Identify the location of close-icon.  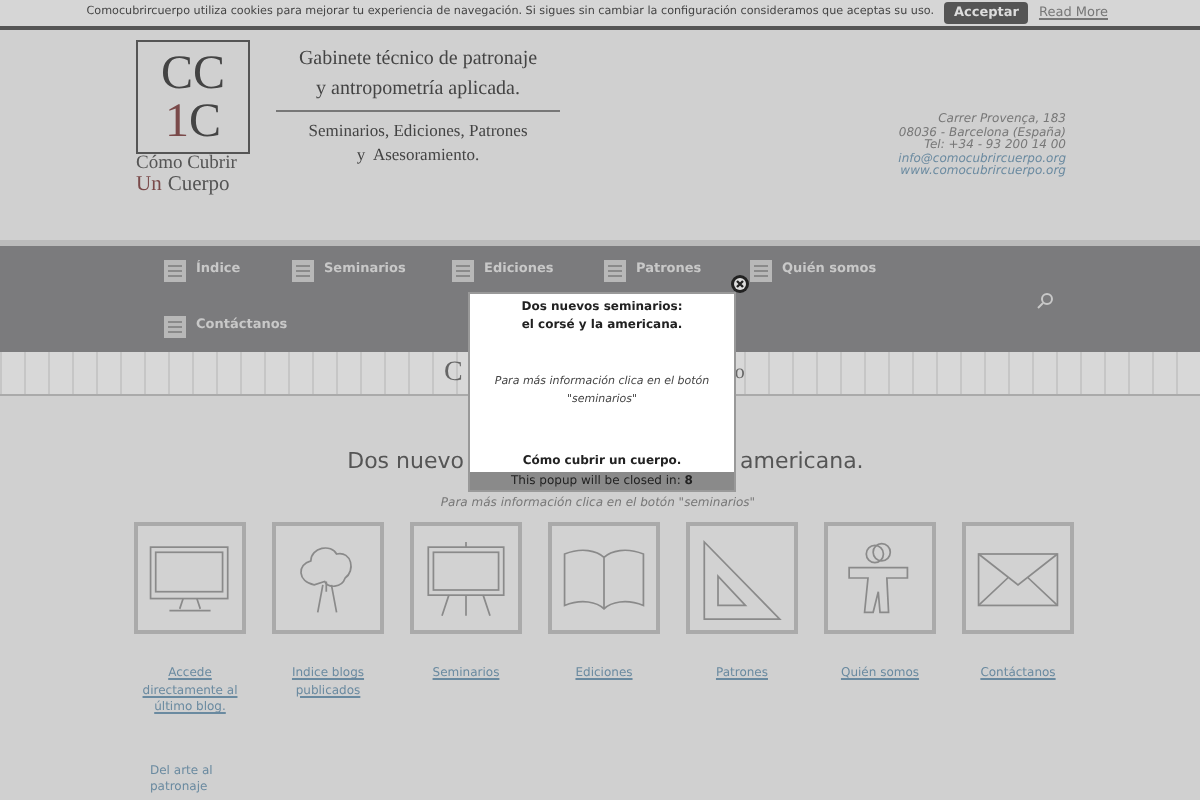
(740, 284).